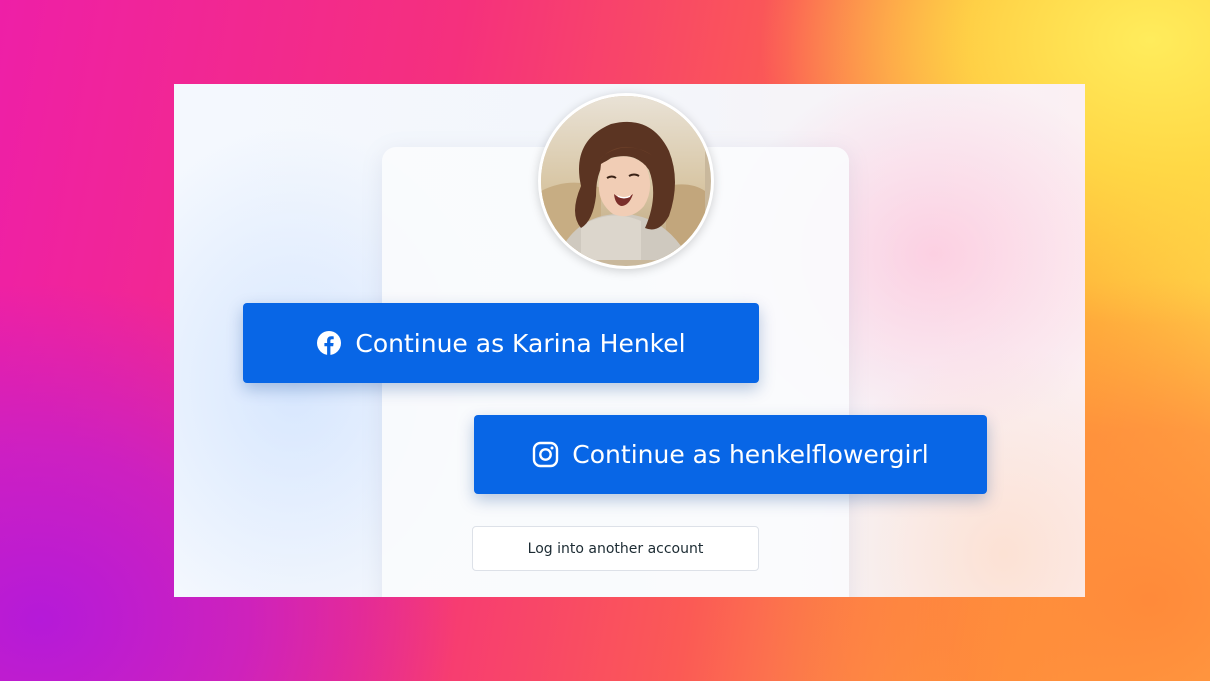 This screenshot has width=1210, height=681. I want to click on continue-instagram-label: Continue as henkelflowergirl, so click(750, 454).